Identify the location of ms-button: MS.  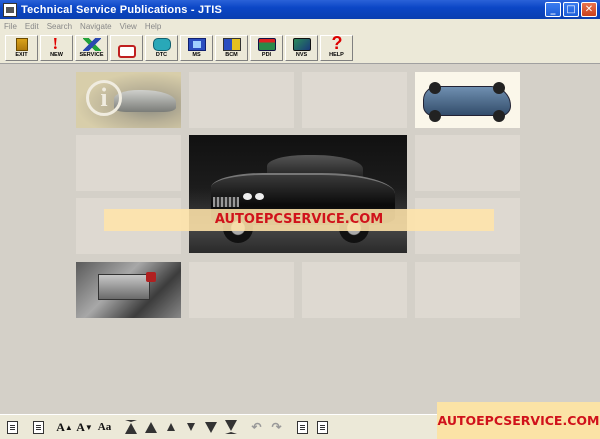
(196, 48).